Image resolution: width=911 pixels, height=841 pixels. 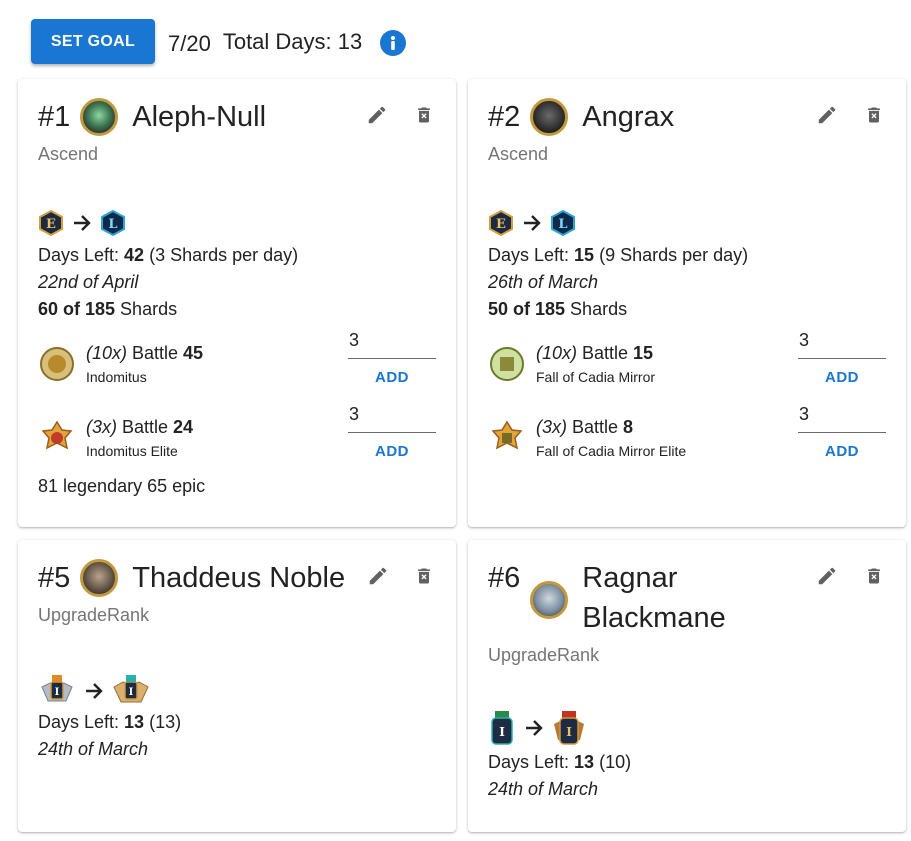 I want to click on info-icon, so click(x=393, y=43).